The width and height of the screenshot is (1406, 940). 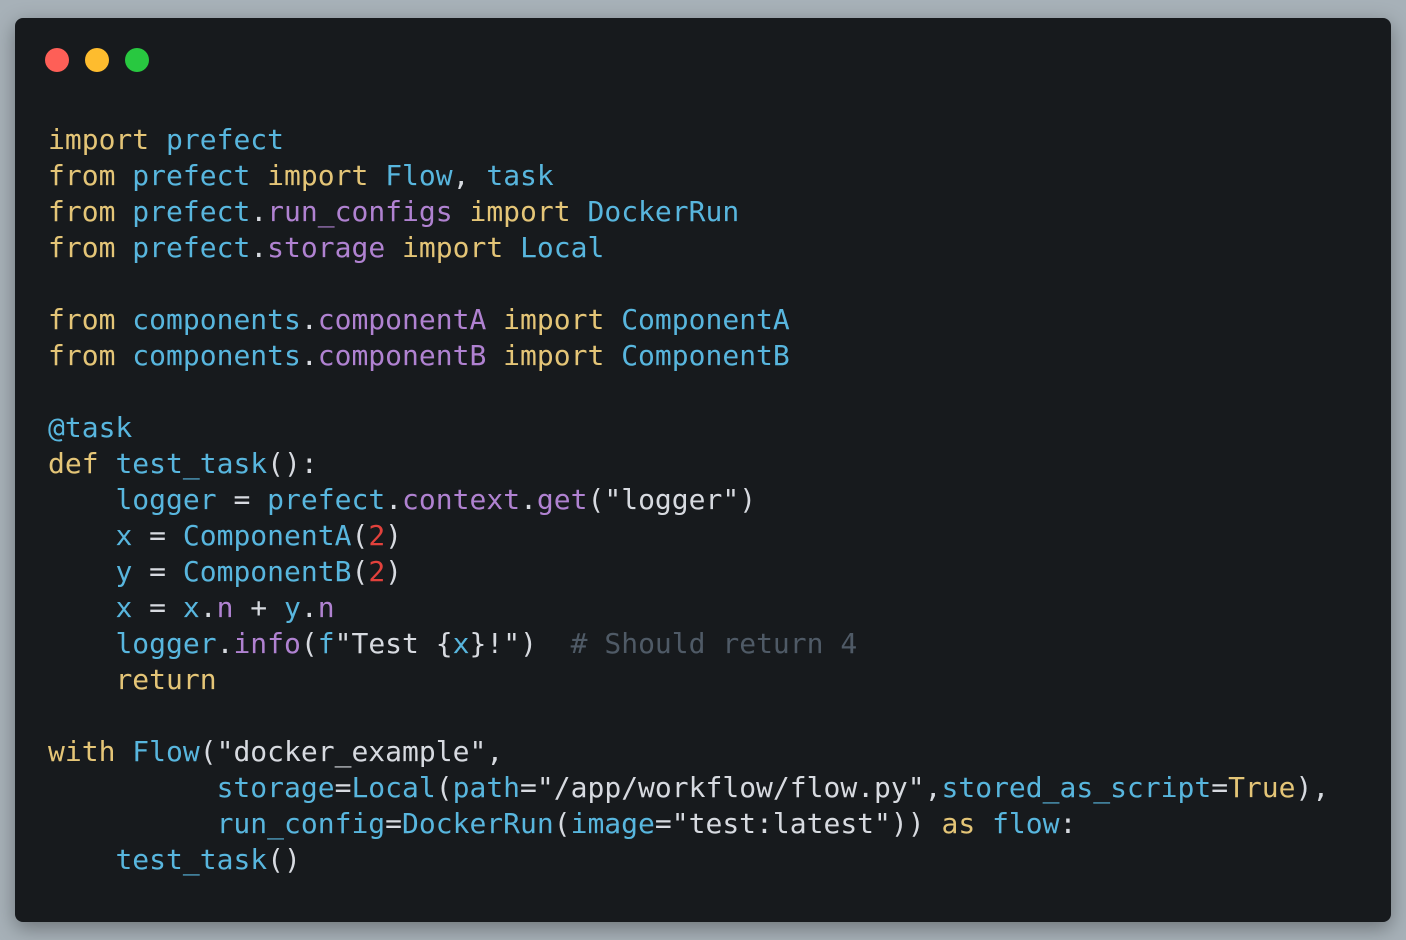 I want to click on minimize-dot-icon, so click(x=97, y=60).